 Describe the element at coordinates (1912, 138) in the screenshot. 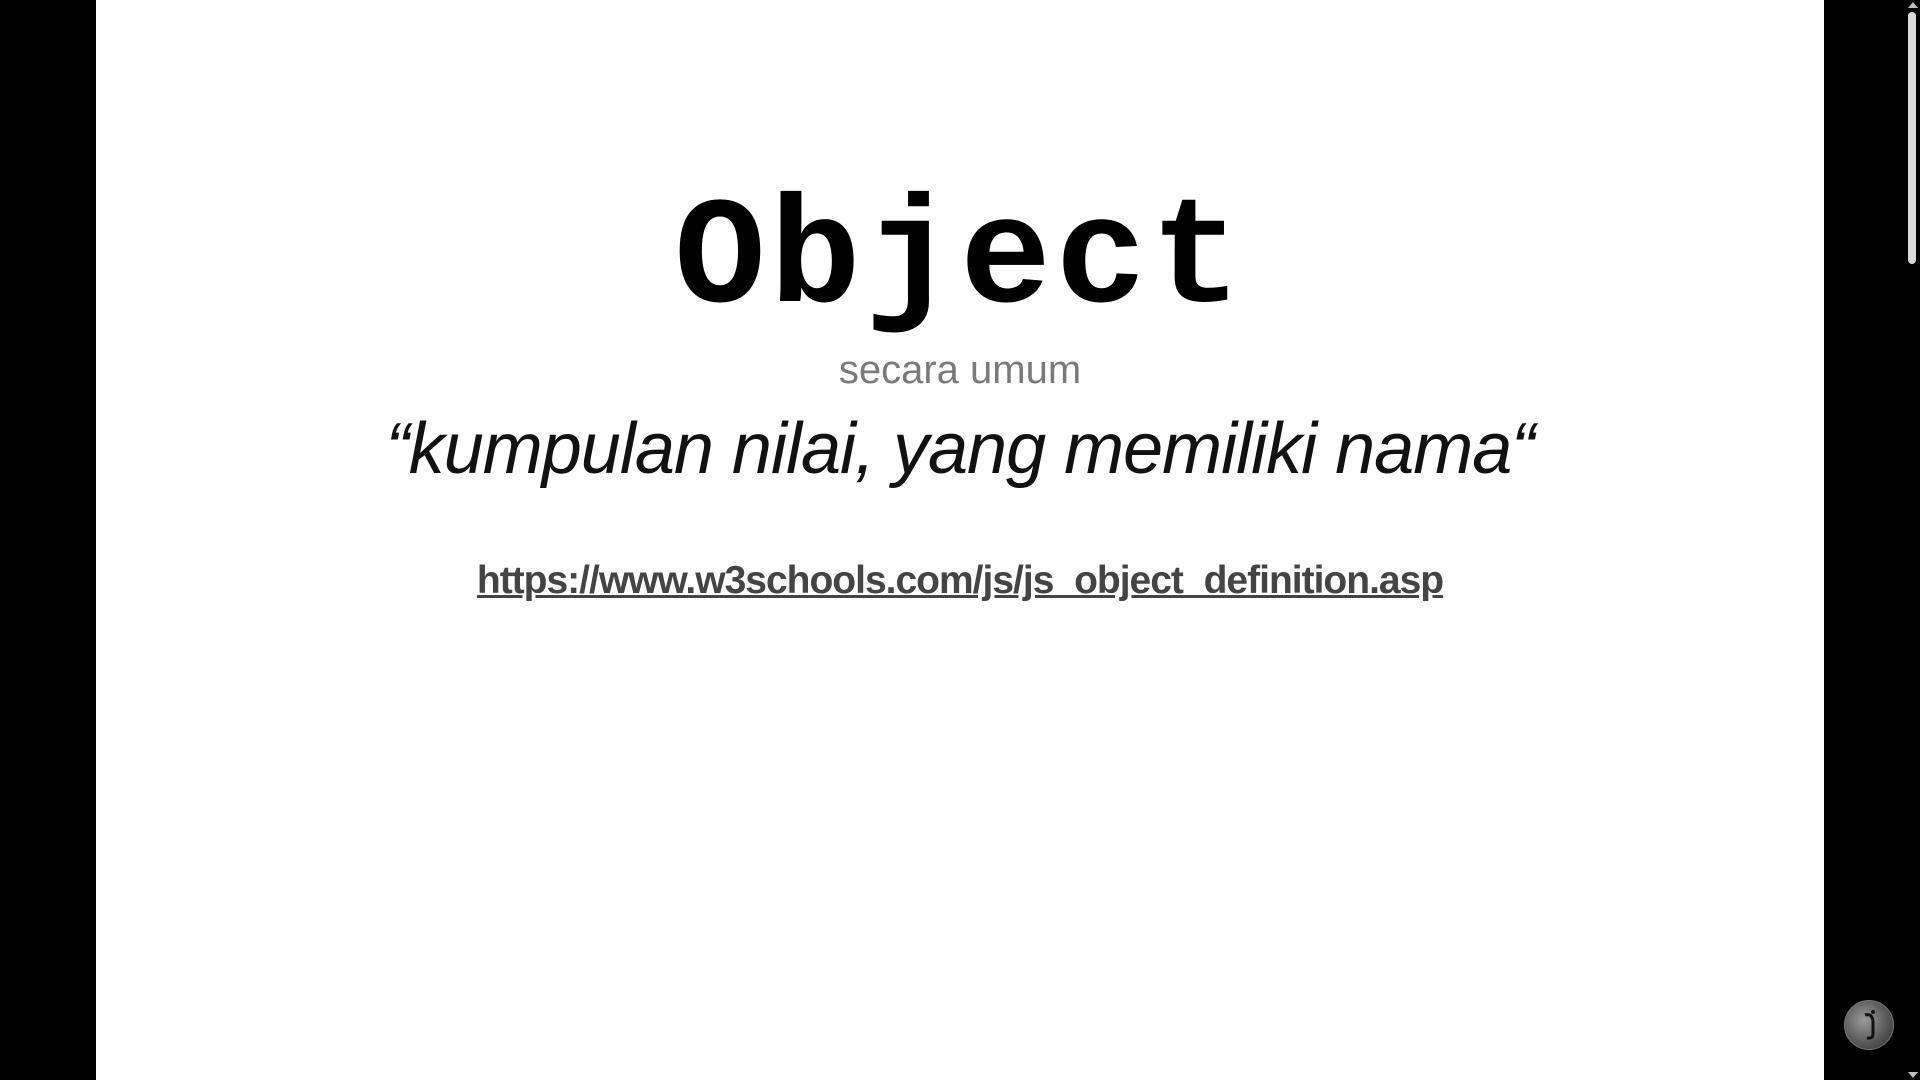

I see `scrollbar-thumb` at that location.